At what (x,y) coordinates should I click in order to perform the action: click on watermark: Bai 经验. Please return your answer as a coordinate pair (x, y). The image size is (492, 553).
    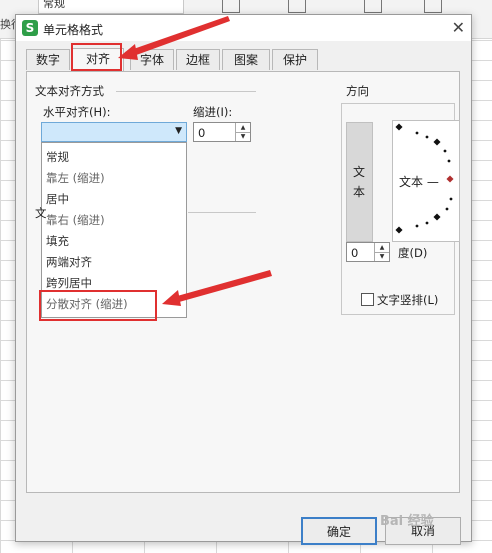
    Looking at the image, I should click on (407, 521).